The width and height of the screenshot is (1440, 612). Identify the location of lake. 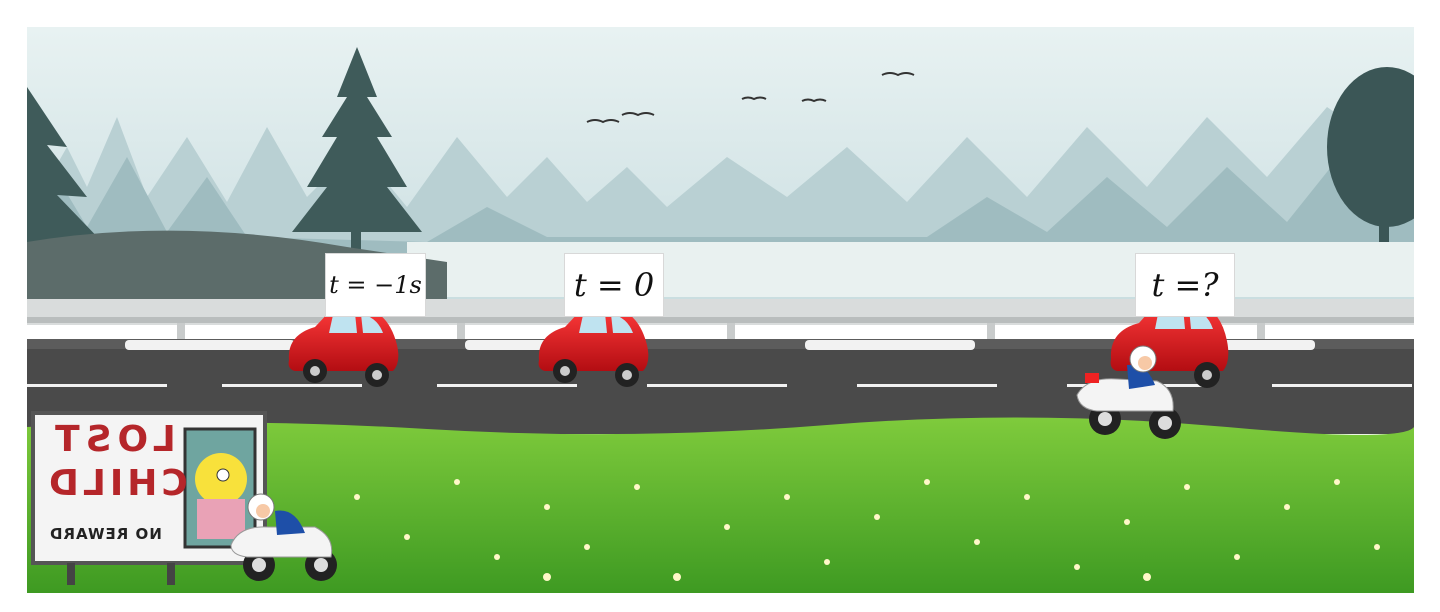
(910, 269).